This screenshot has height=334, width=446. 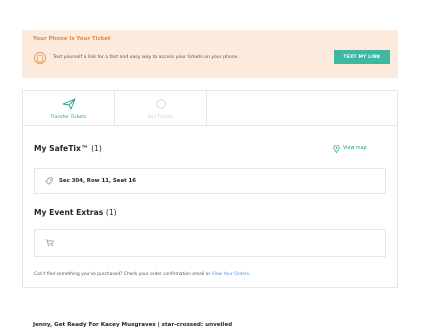 What do you see at coordinates (49, 243) in the screenshot?
I see `cart-icon` at bounding box center [49, 243].